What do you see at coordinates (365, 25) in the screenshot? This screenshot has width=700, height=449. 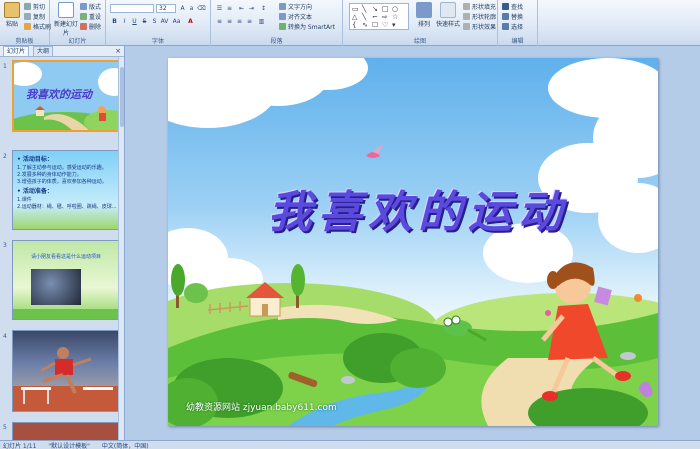 I see `curve-icon: ∿` at bounding box center [365, 25].